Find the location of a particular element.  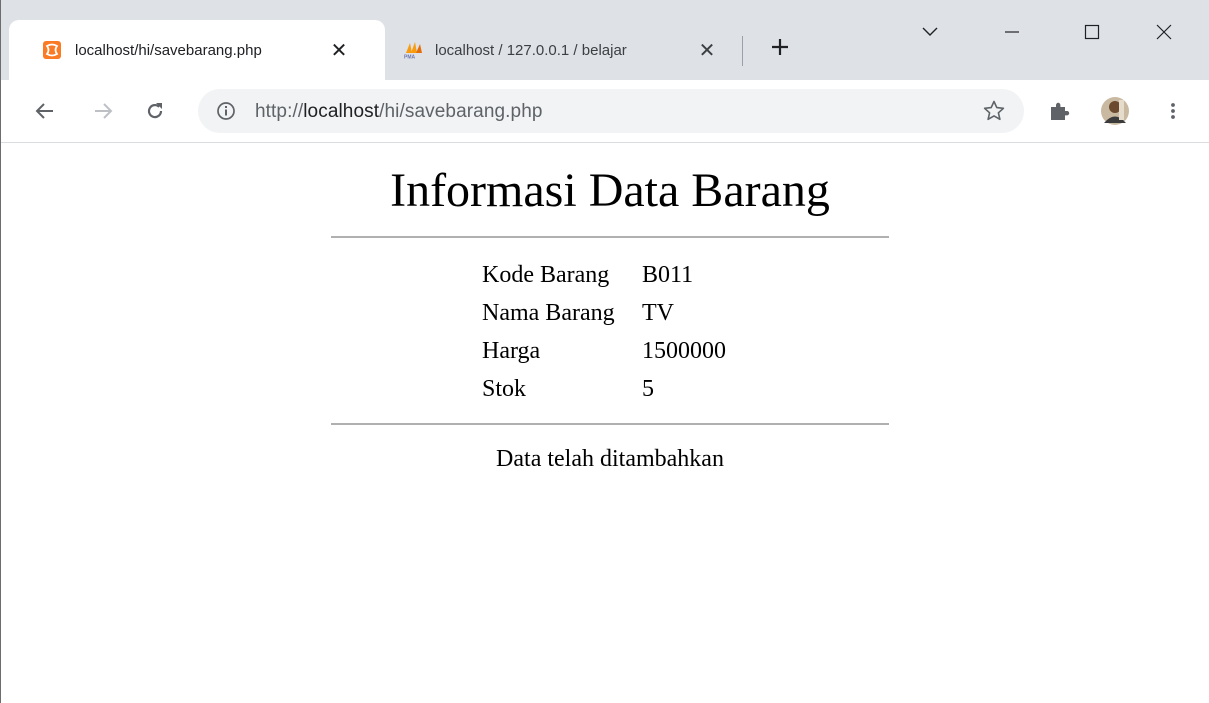

address-bar: http://localhost/hi/savebarang.php is located at coordinates (611, 111).